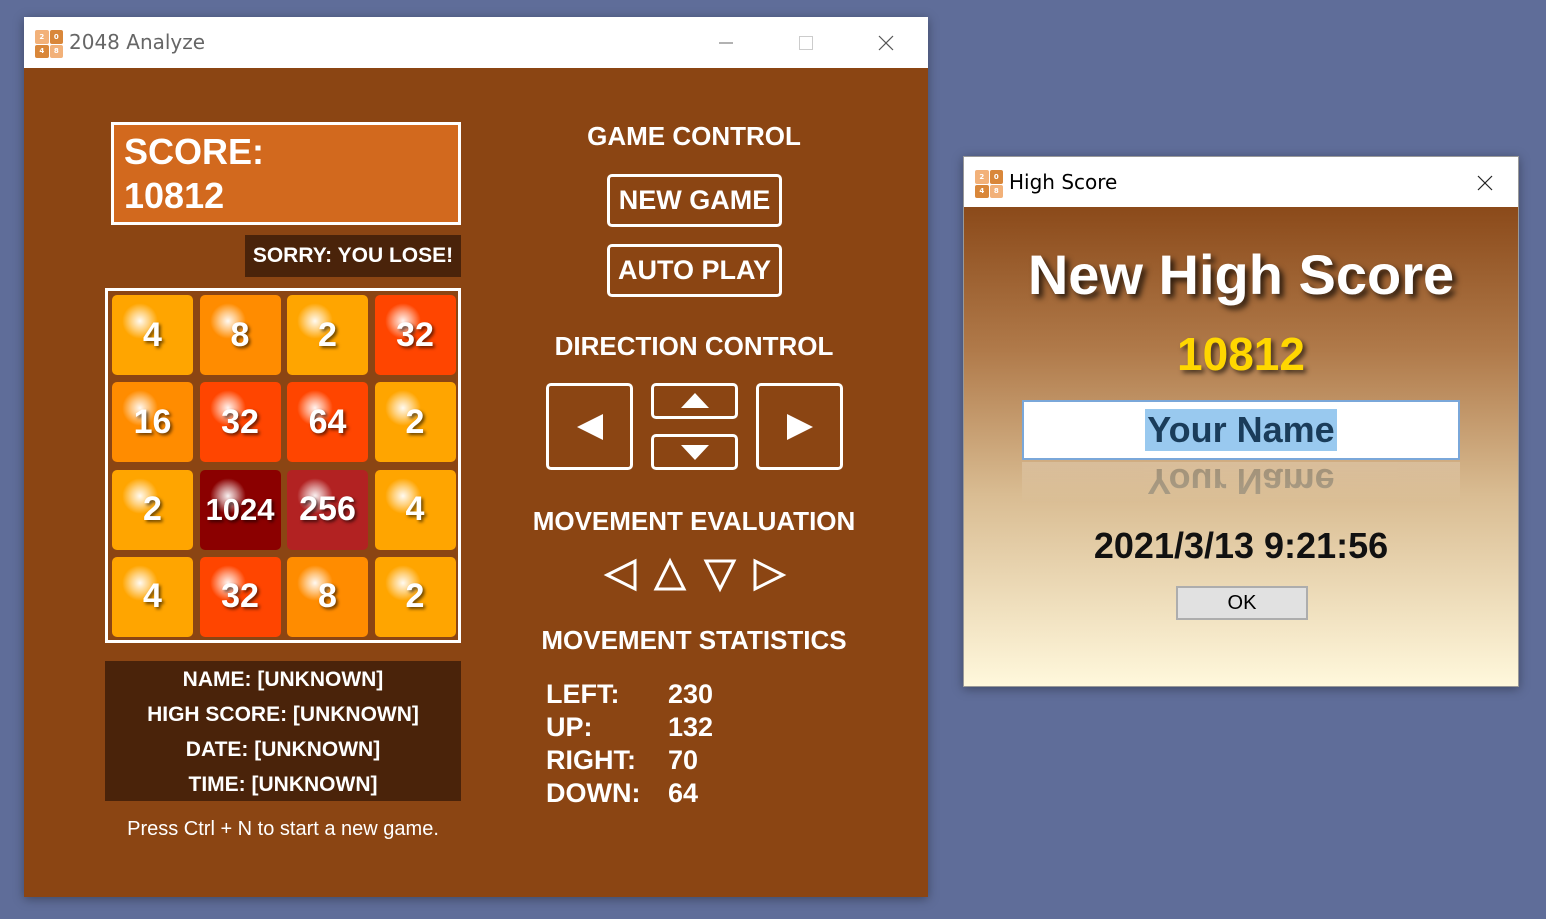 The width and height of the screenshot is (1546, 919). I want to click on record-date: DATE: [UNKNOWN], so click(283, 749).